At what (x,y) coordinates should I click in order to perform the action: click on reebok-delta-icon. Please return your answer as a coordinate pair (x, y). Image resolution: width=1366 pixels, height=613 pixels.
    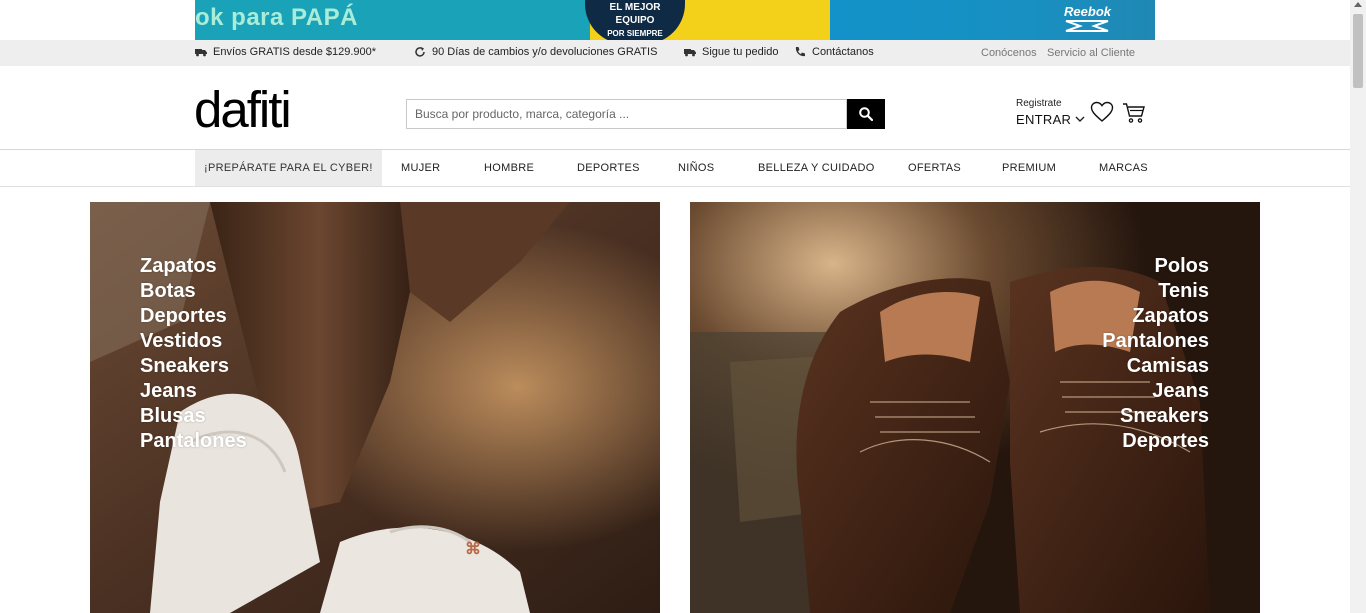
    Looking at the image, I should click on (1087, 26).